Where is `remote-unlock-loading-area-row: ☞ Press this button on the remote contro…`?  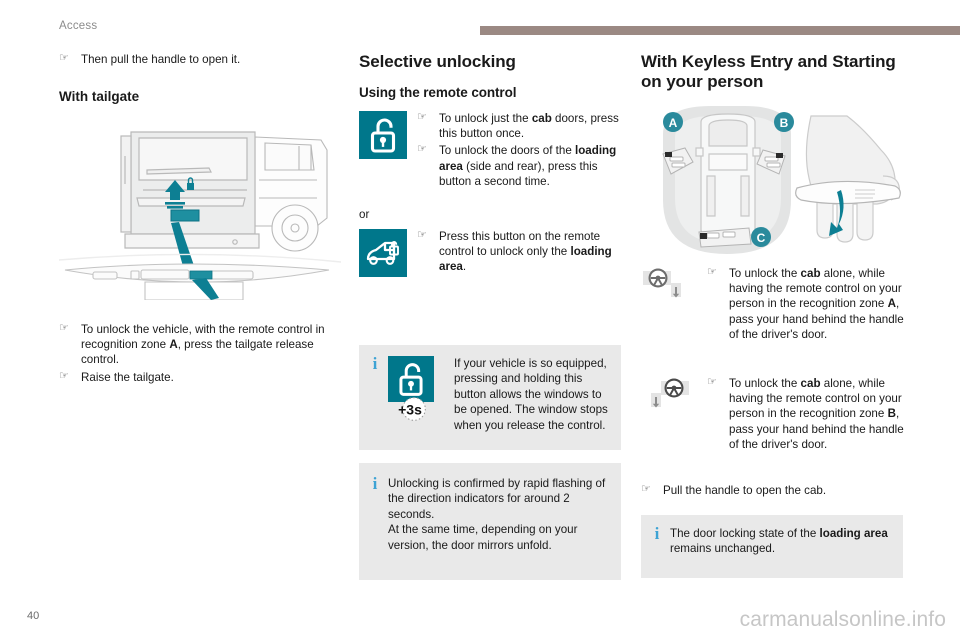 remote-unlock-loading-area-row: ☞ Press this button on the remote contro… is located at coordinates (493, 253).